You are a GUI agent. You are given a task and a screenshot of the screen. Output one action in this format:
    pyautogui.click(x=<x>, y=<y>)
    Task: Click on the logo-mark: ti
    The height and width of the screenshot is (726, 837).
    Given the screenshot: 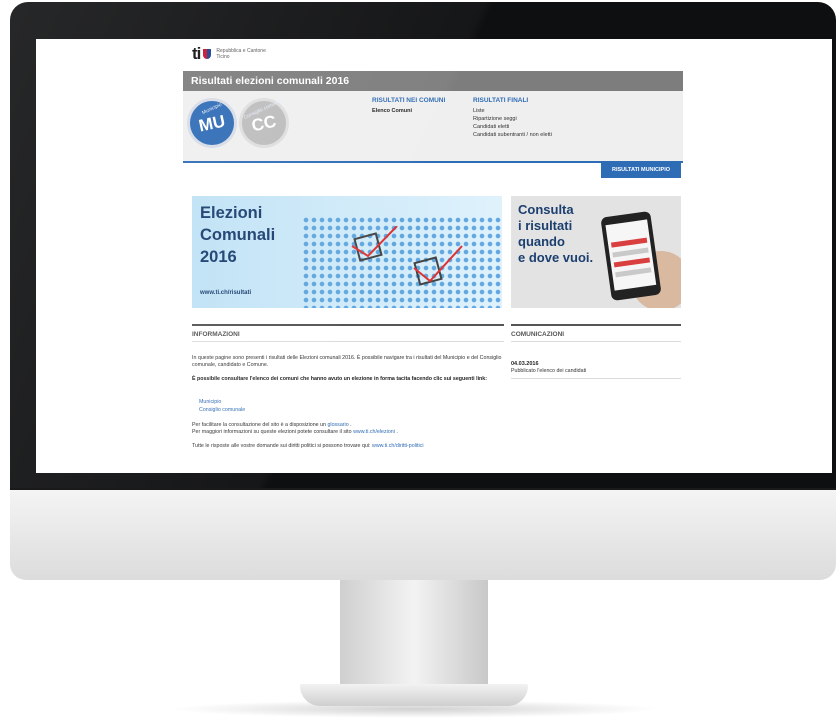 What is the action you would take?
    pyautogui.click(x=196, y=53)
    